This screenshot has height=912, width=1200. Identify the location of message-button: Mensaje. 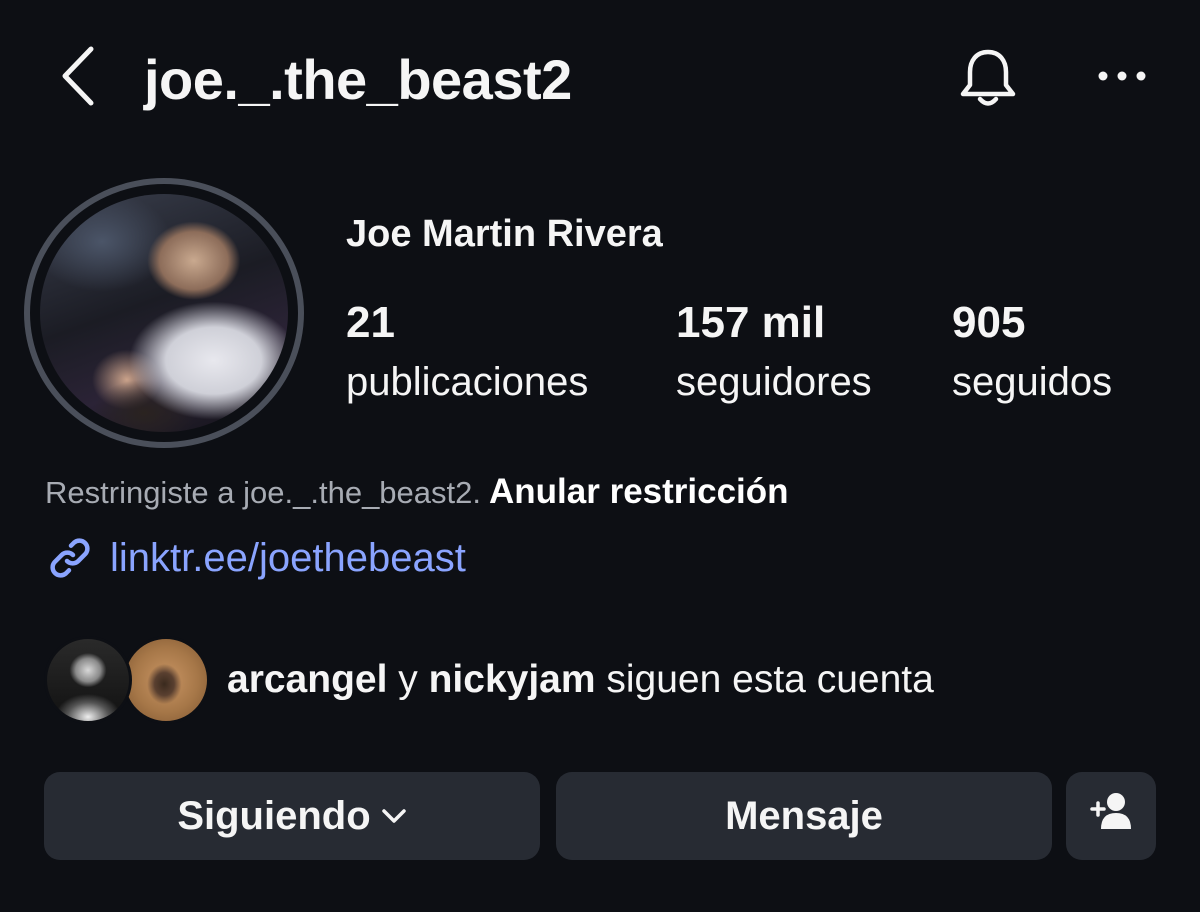
(804, 816).